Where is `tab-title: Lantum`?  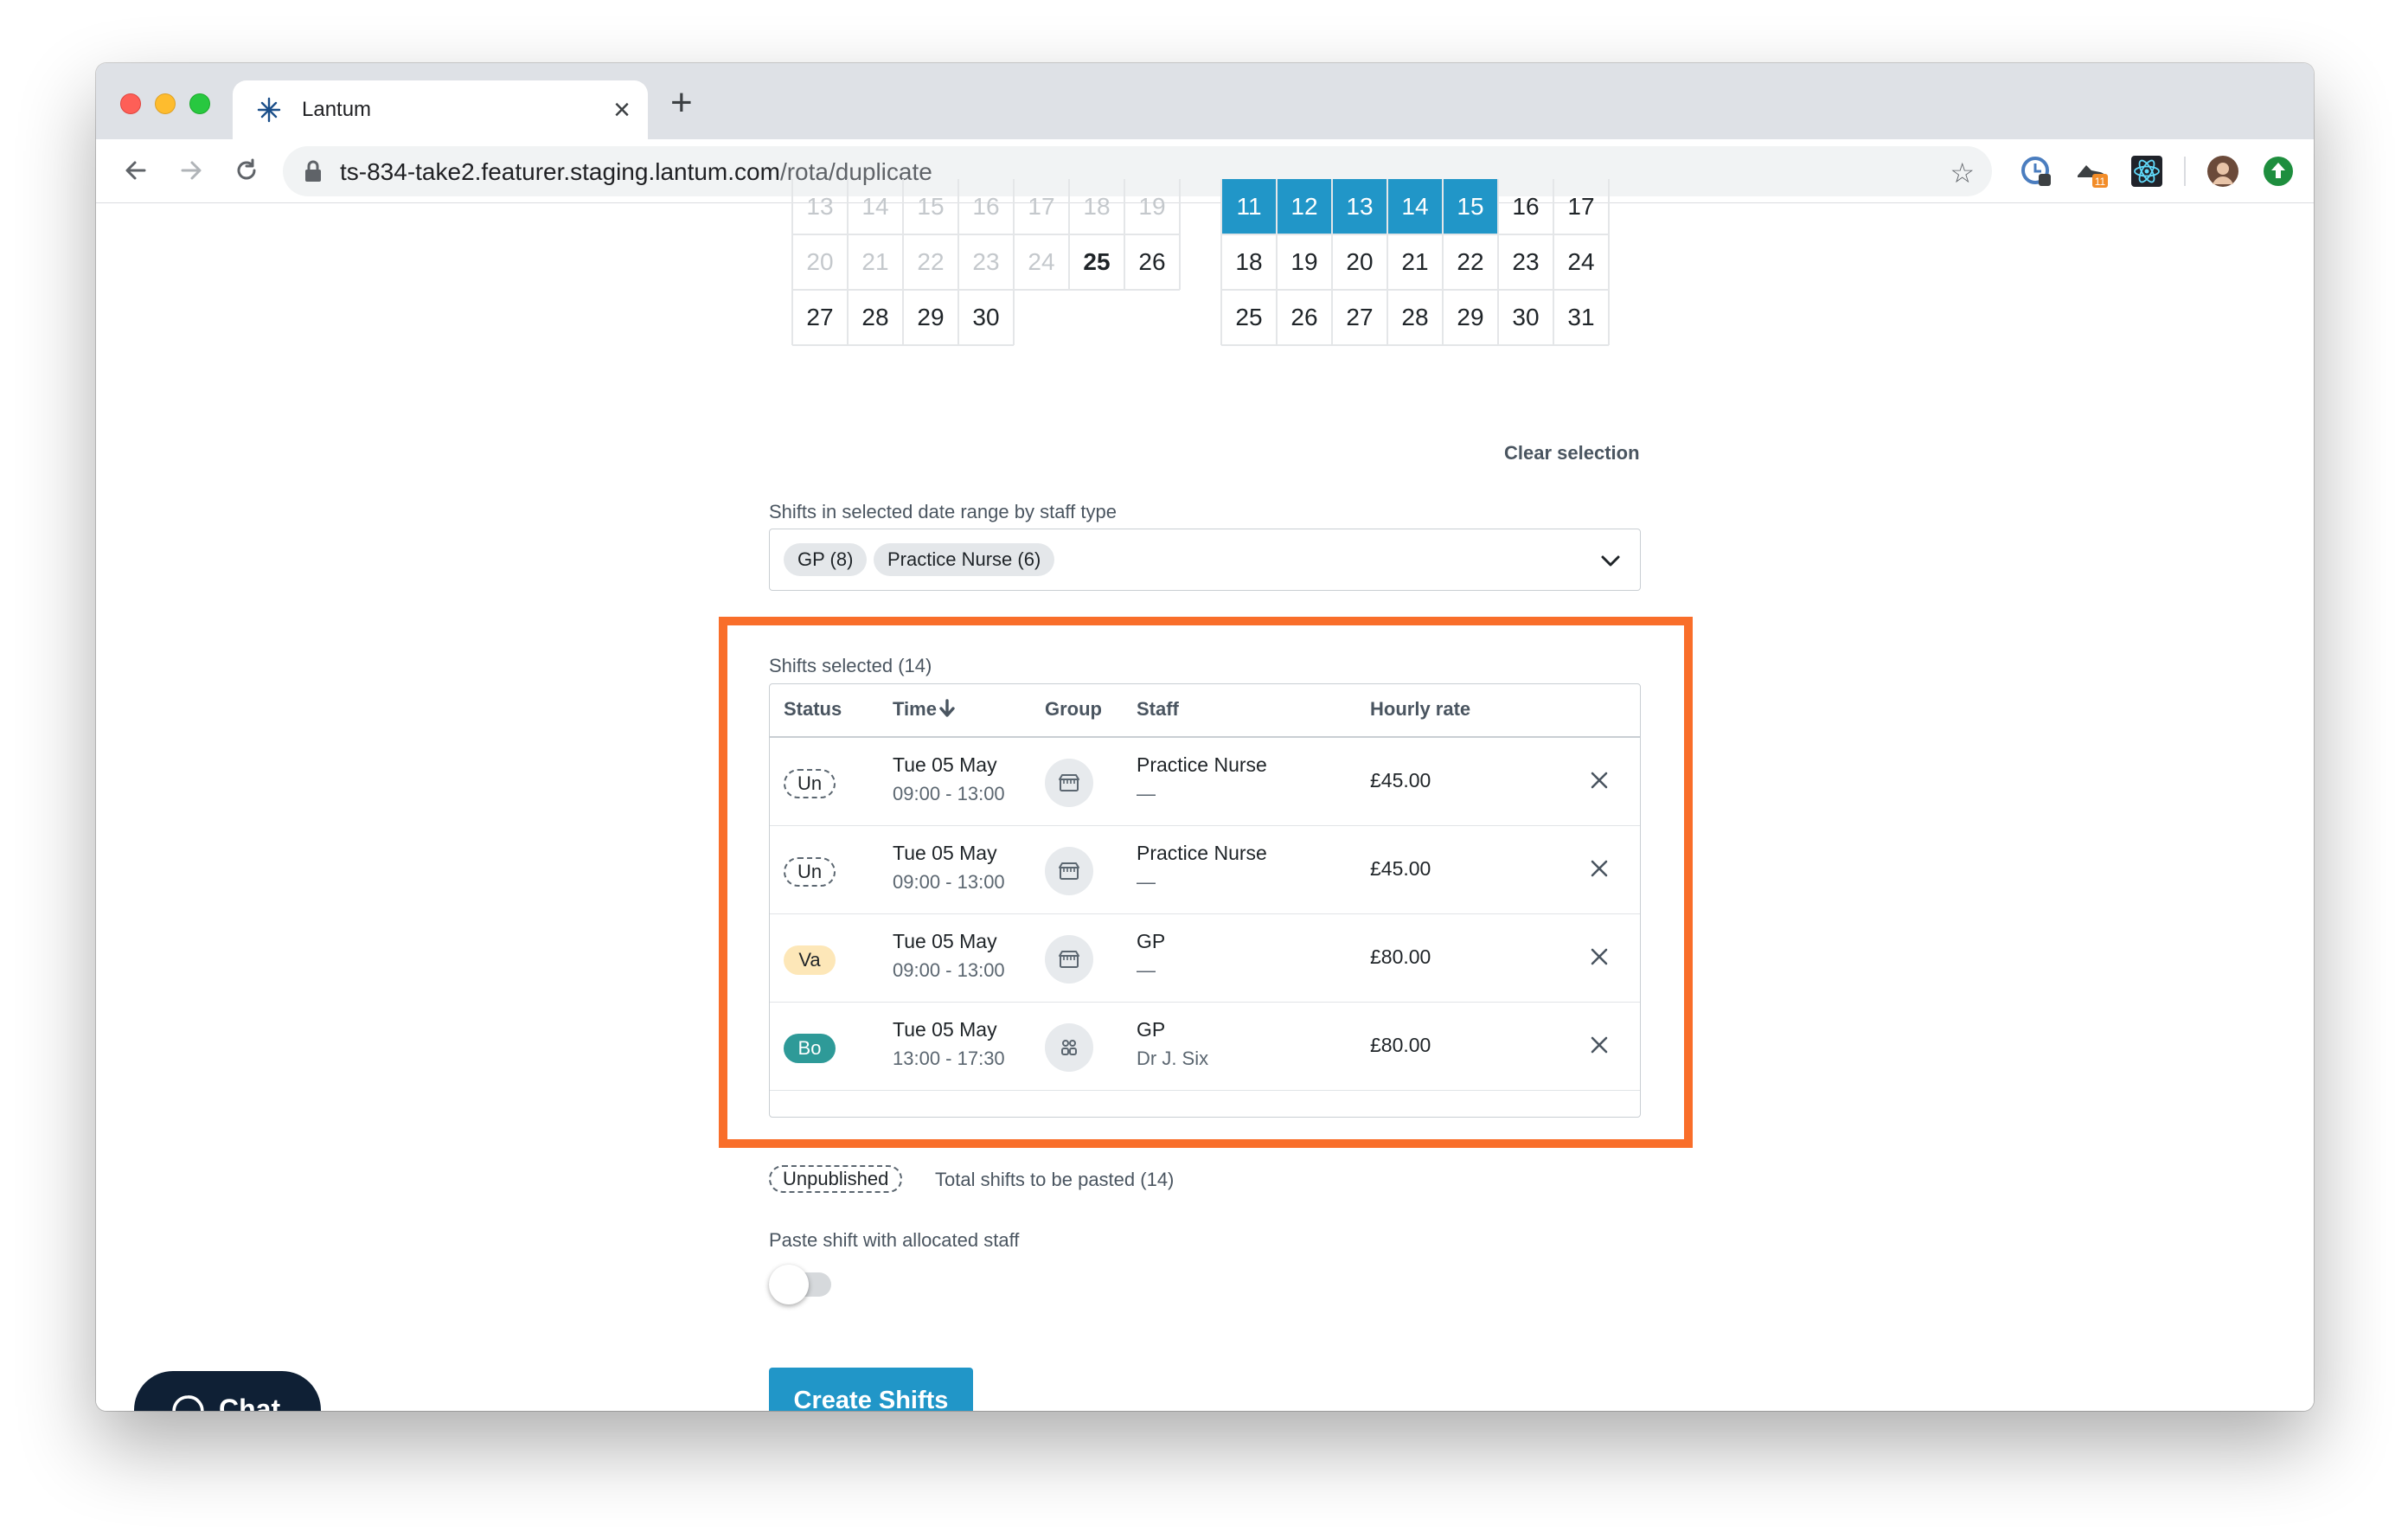 tab-title: Lantum is located at coordinates (337, 109).